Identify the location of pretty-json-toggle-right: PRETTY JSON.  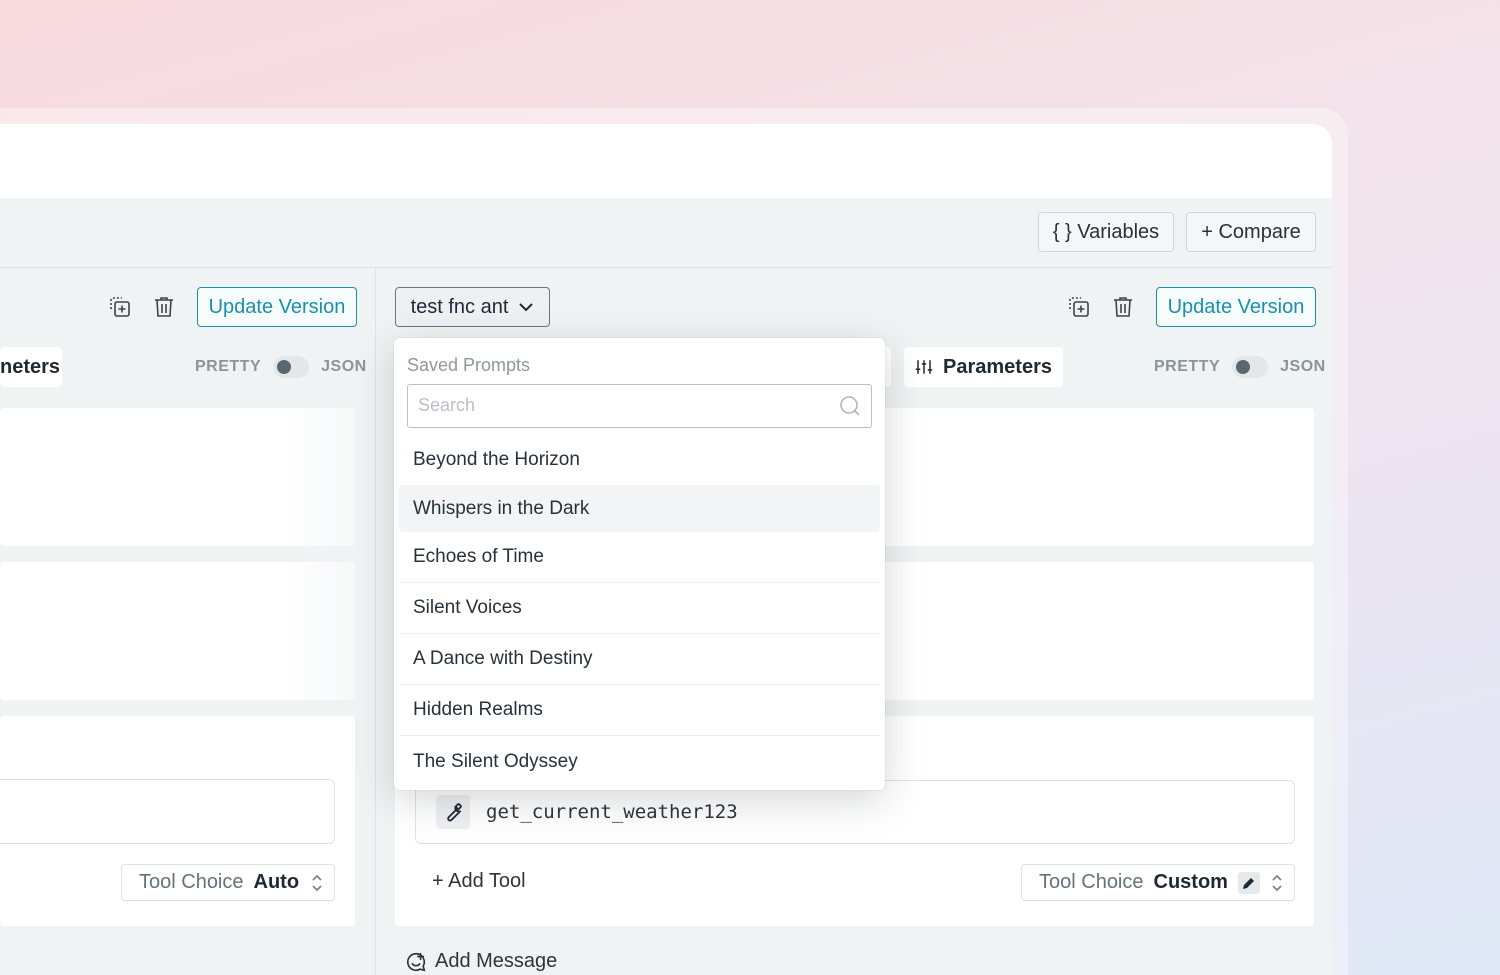
(1240, 367).